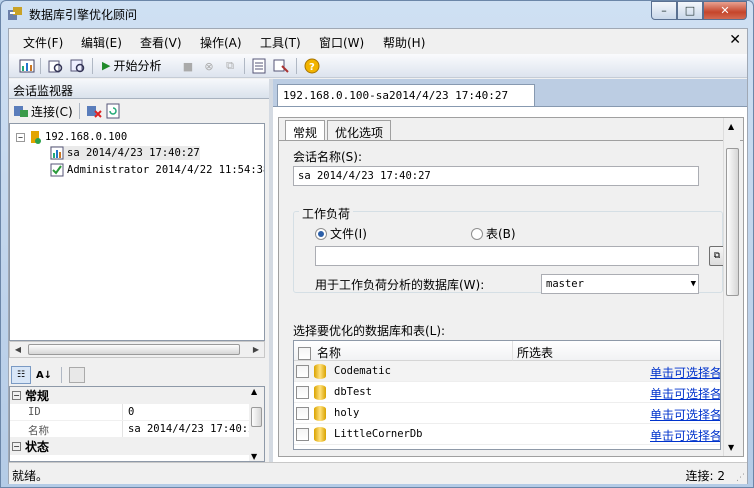 This screenshot has width=754, height=488. Describe the element at coordinates (21, 375) in the screenshot. I see `categorized-icon: ☷` at that location.